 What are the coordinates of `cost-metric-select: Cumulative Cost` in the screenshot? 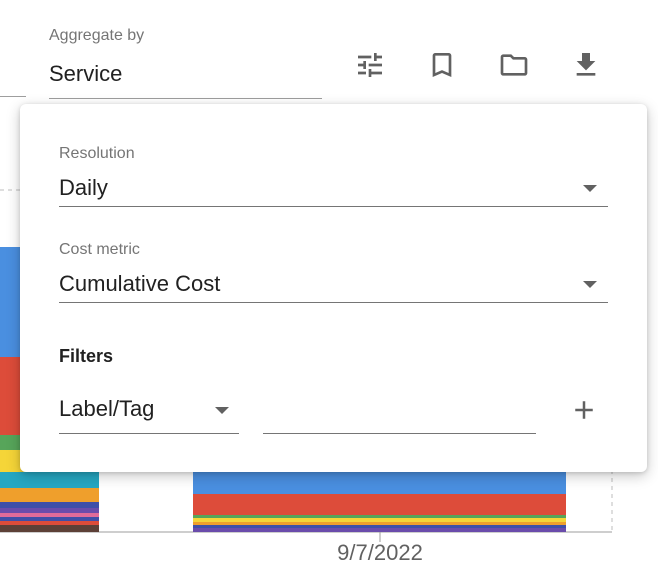 It's located at (333, 286).